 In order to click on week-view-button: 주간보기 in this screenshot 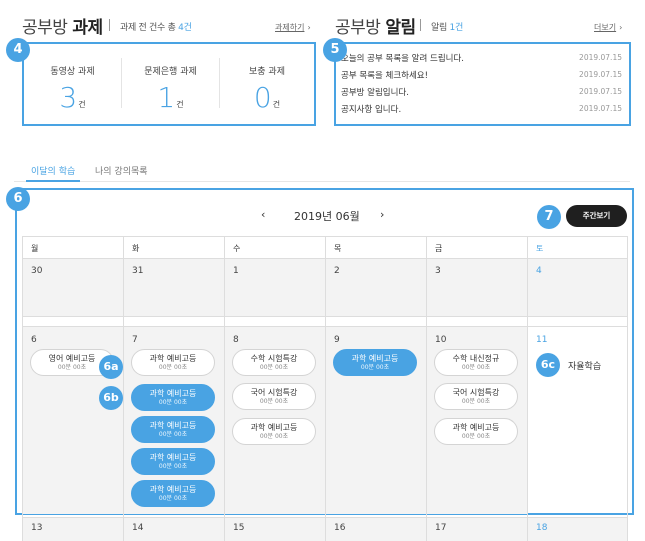, I will do `click(596, 216)`.